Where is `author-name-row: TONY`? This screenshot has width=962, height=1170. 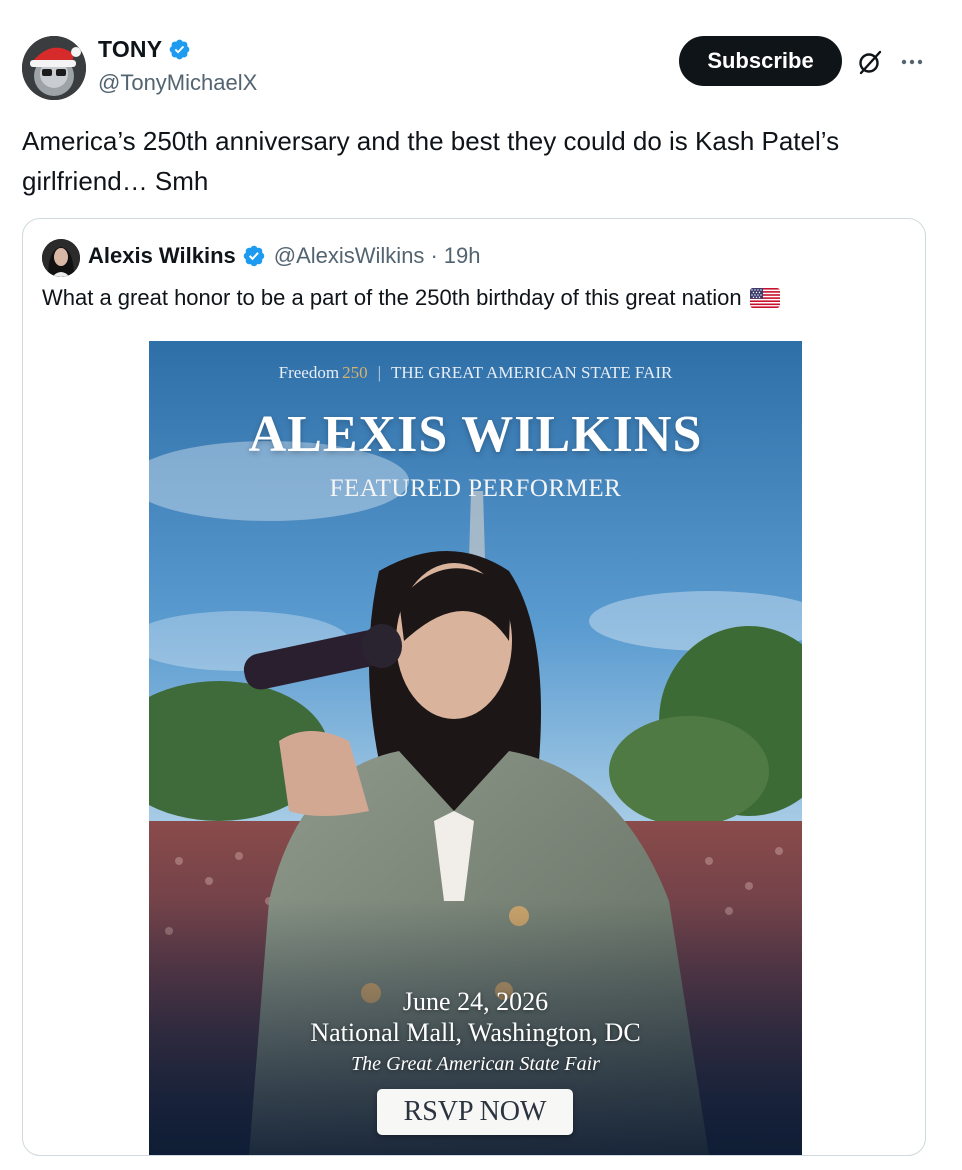
author-name-row: TONY is located at coordinates (144, 49).